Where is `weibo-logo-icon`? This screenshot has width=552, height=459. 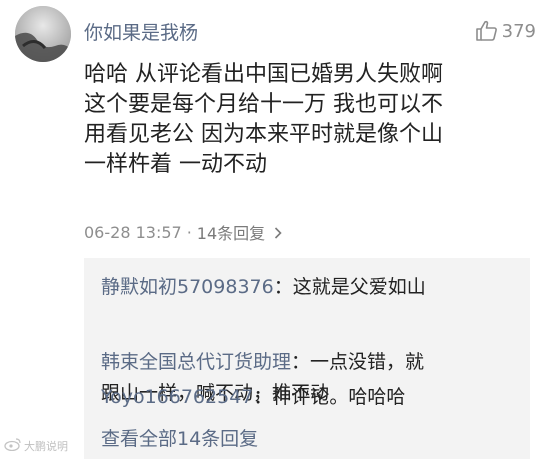 weibo-logo-icon is located at coordinates (13, 445).